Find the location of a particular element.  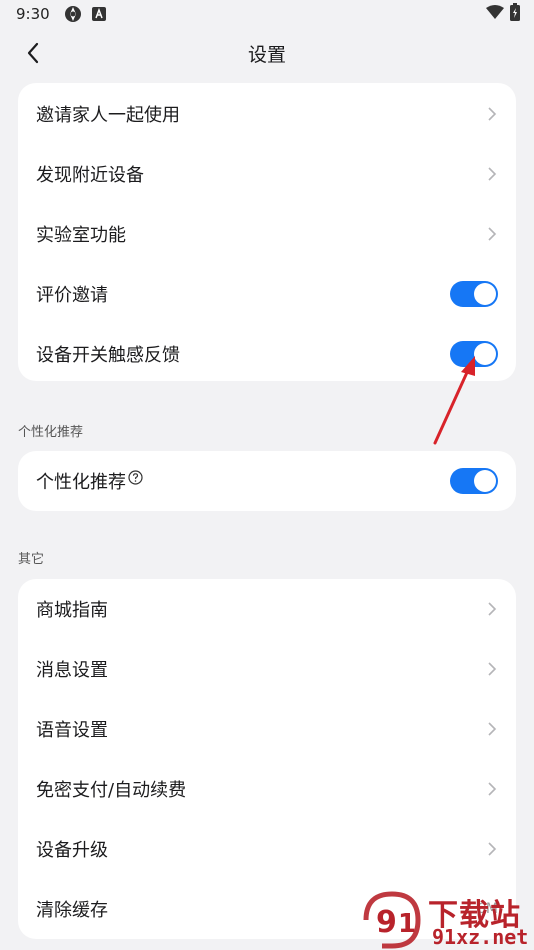

row-lab-features: 实验室功能 is located at coordinates (267, 234).